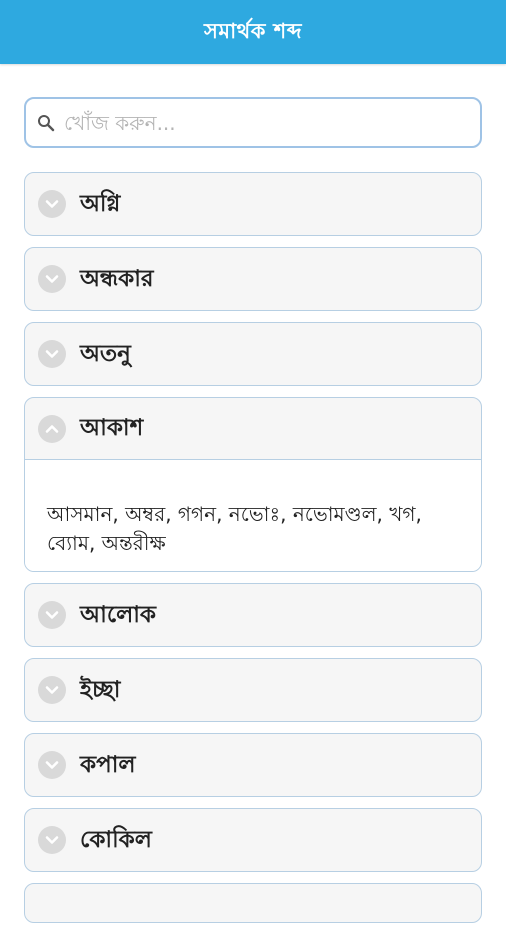 This screenshot has width=506, height=934. I want to click on search-box, so click(253, 122).